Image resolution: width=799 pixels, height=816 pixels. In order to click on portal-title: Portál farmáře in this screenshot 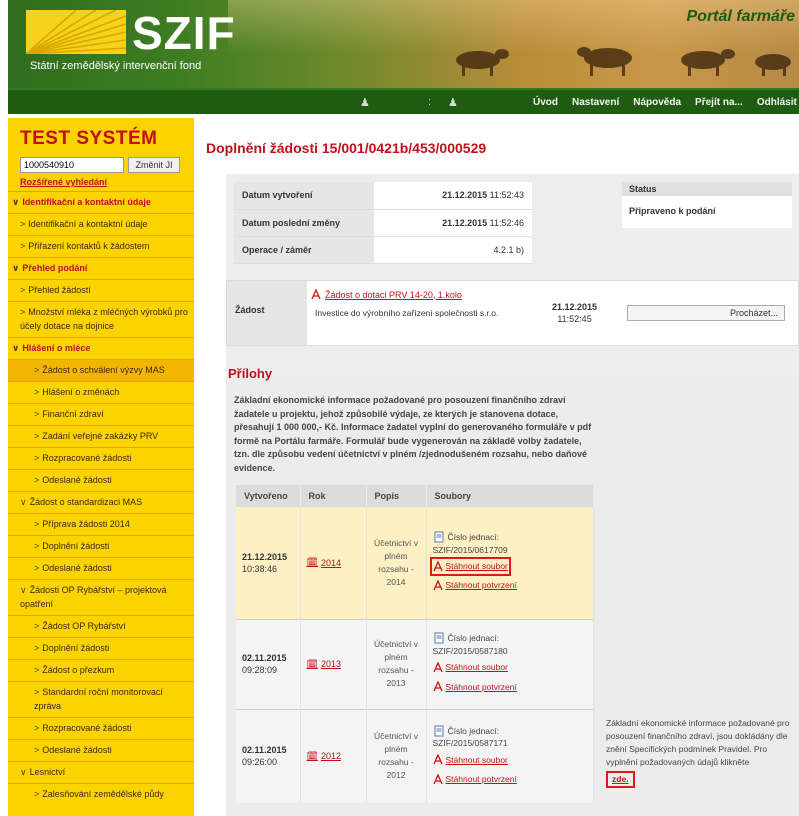, I will do `click(741, 16)`.